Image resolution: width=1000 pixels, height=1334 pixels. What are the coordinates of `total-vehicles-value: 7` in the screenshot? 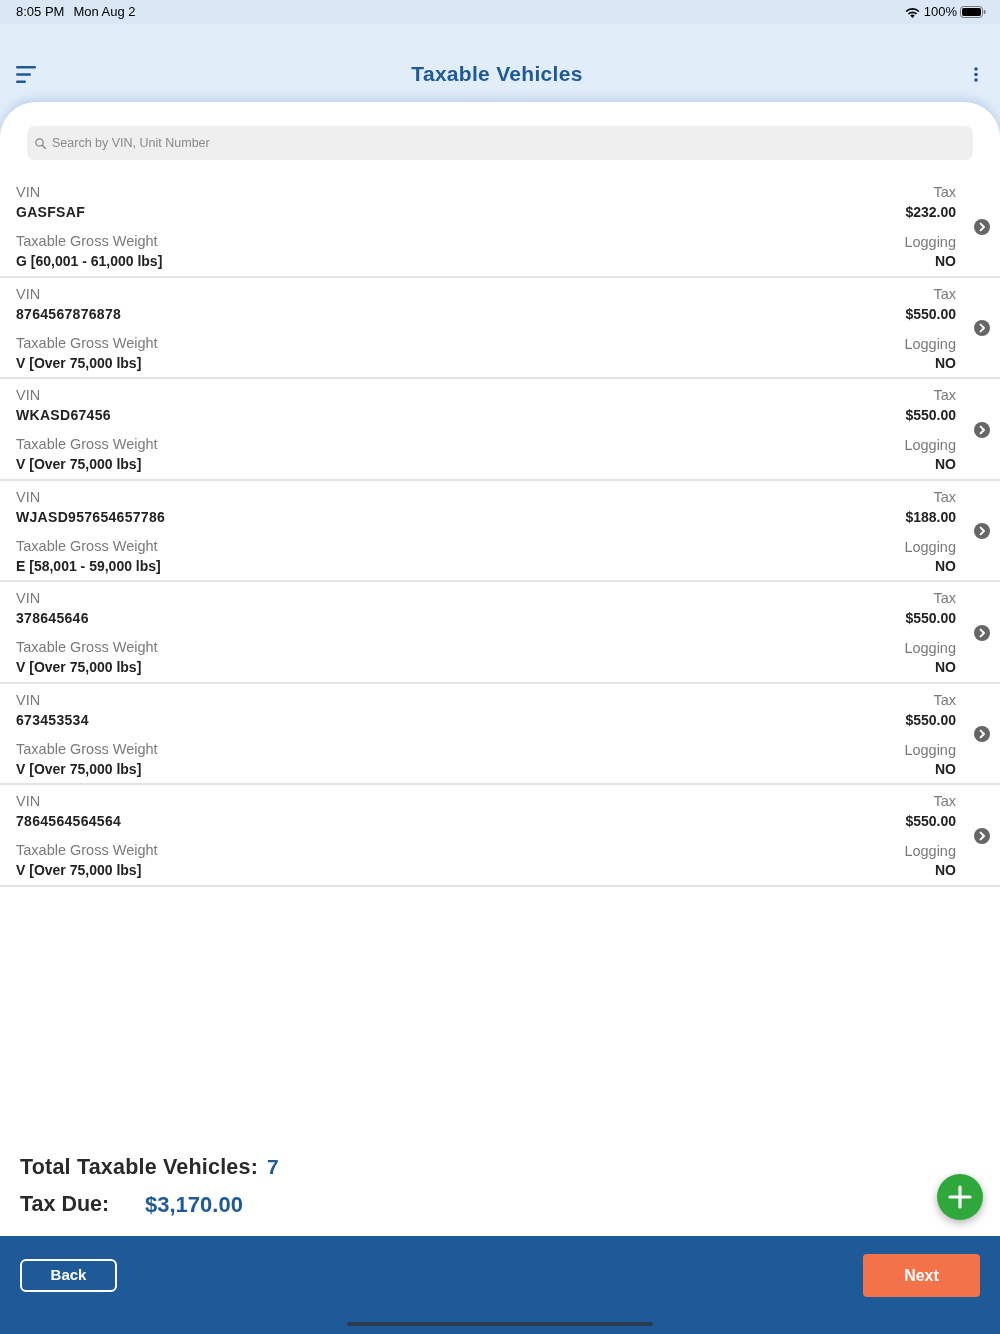 It's located at (273, 1167).